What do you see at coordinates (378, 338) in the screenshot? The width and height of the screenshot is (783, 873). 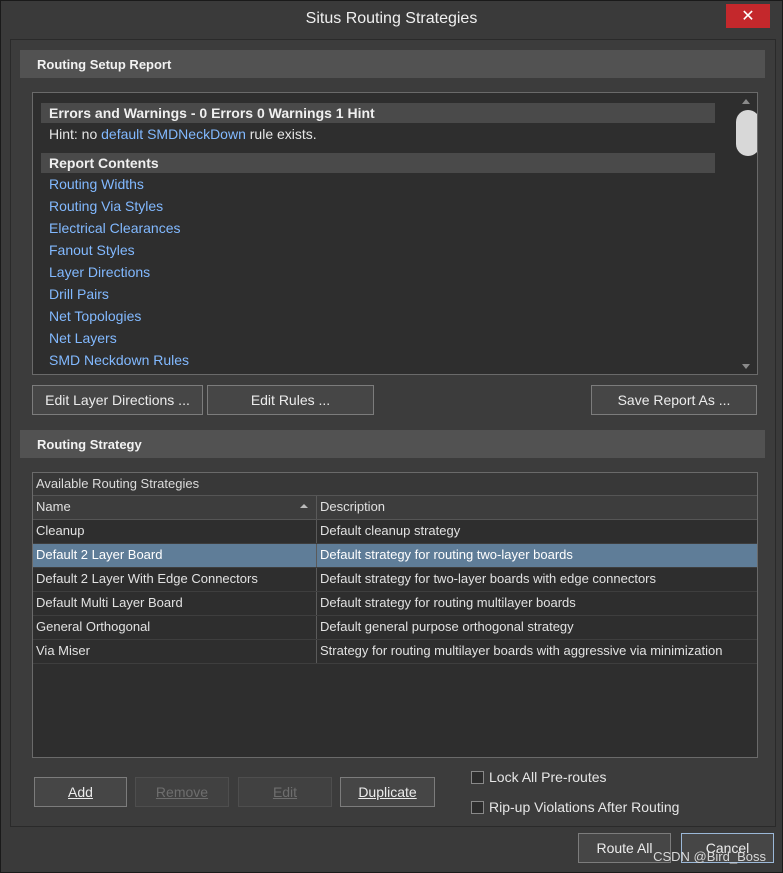 I see `report-link-net-layers: Net Layers` at bounding box center [378, 338].